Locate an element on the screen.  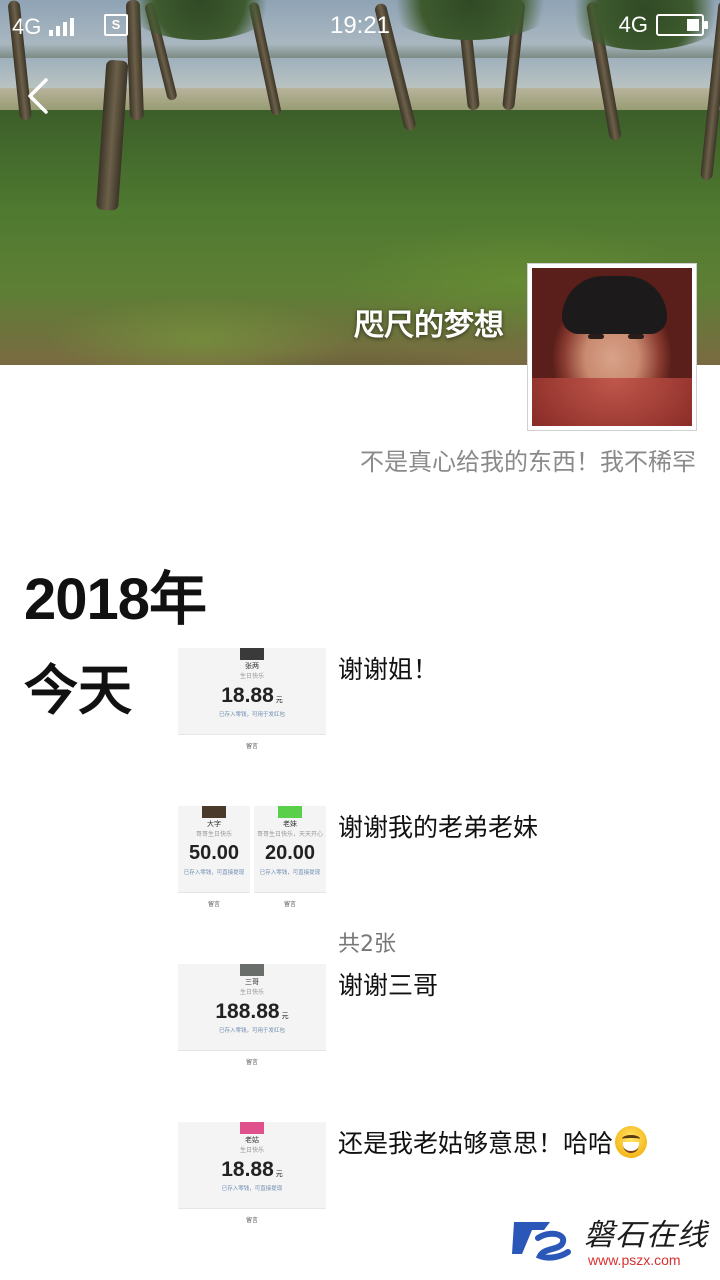
card-wish: 哥哥生日快乐，天天开心 is located at coordinates (289, 834).